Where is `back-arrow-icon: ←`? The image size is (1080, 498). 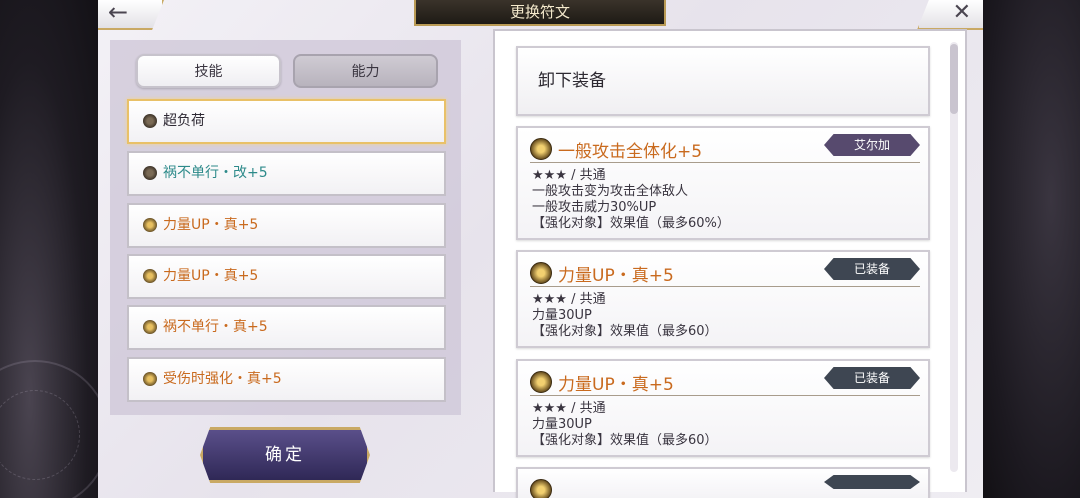 back-arrow-icon: ← is located at coordinates (118, 13).